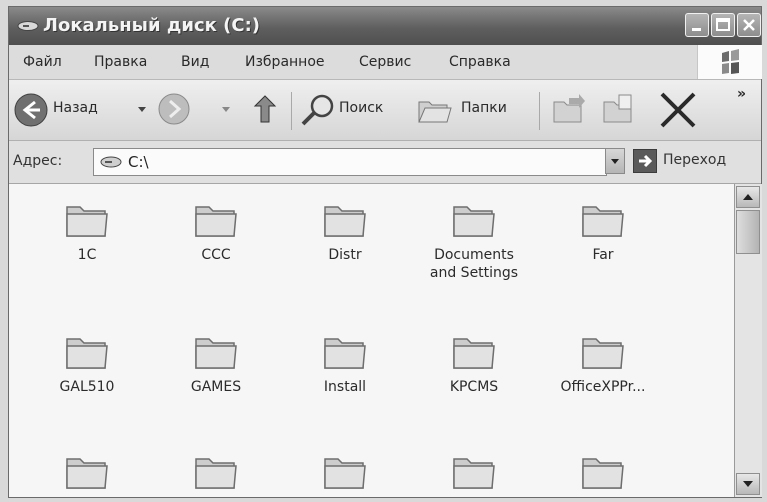 The height and width of the screenshot is (502, 767). I want to click on folder-label: KPCMS, so click(474, 387).